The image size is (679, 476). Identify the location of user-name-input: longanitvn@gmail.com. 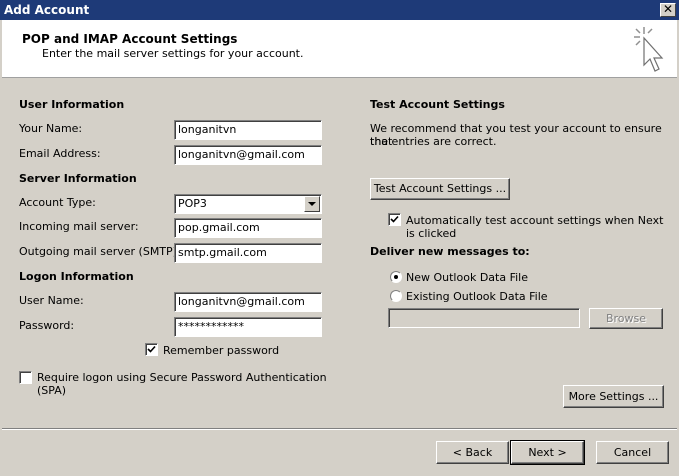
(248, 302).